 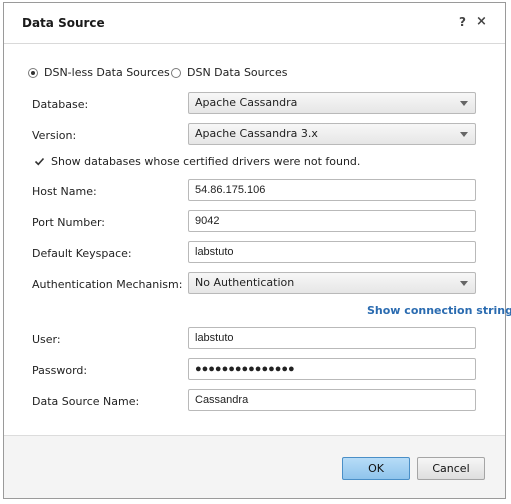 I want to click on close-icon: ×, so click(x=481, y=22).